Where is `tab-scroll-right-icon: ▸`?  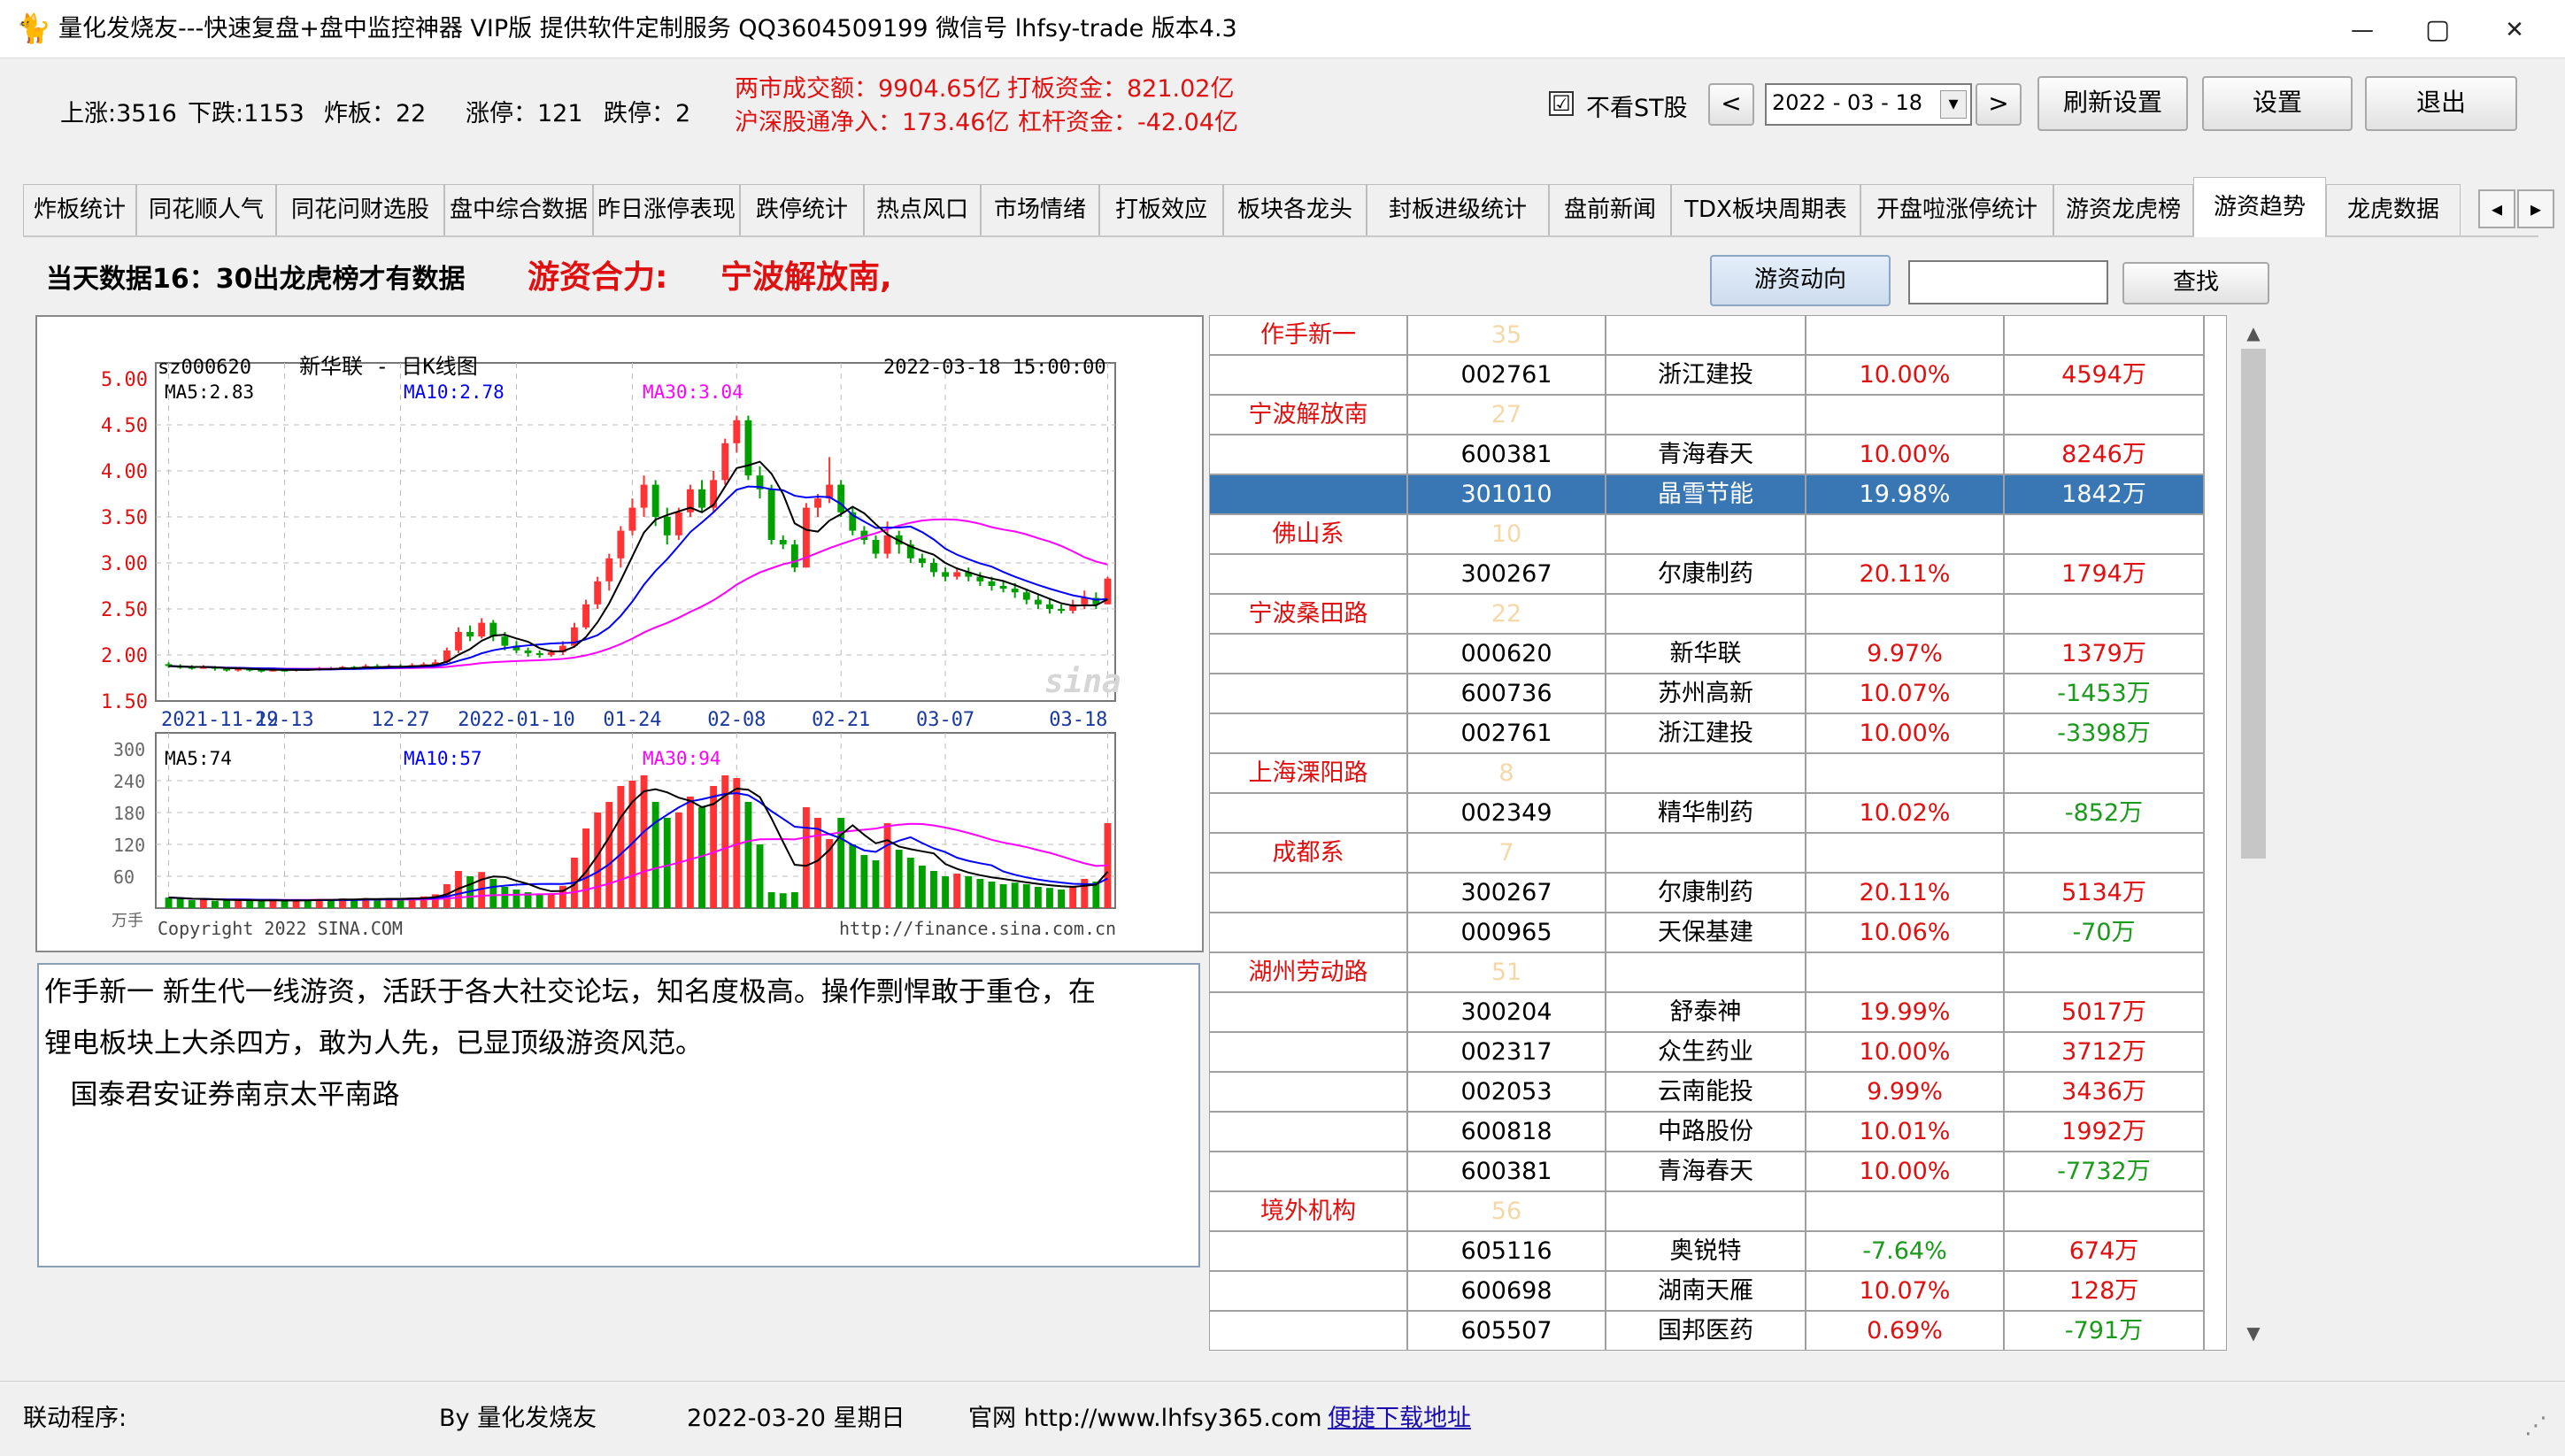
tab-scroll-right-icon: ▸ is located at coordinates (2535, 208).